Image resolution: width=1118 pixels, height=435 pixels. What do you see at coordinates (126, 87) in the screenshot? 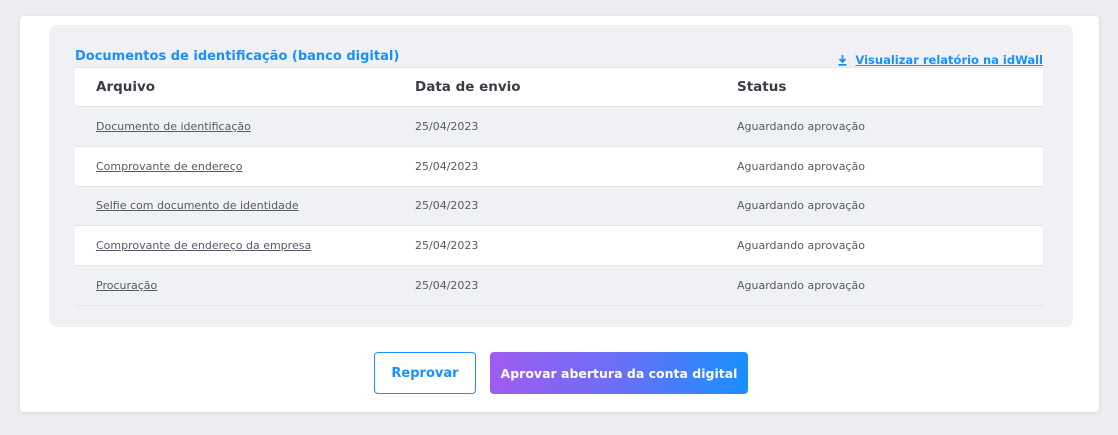
I see `column-header-file: Arquivo` at bounding box center [126, 87].